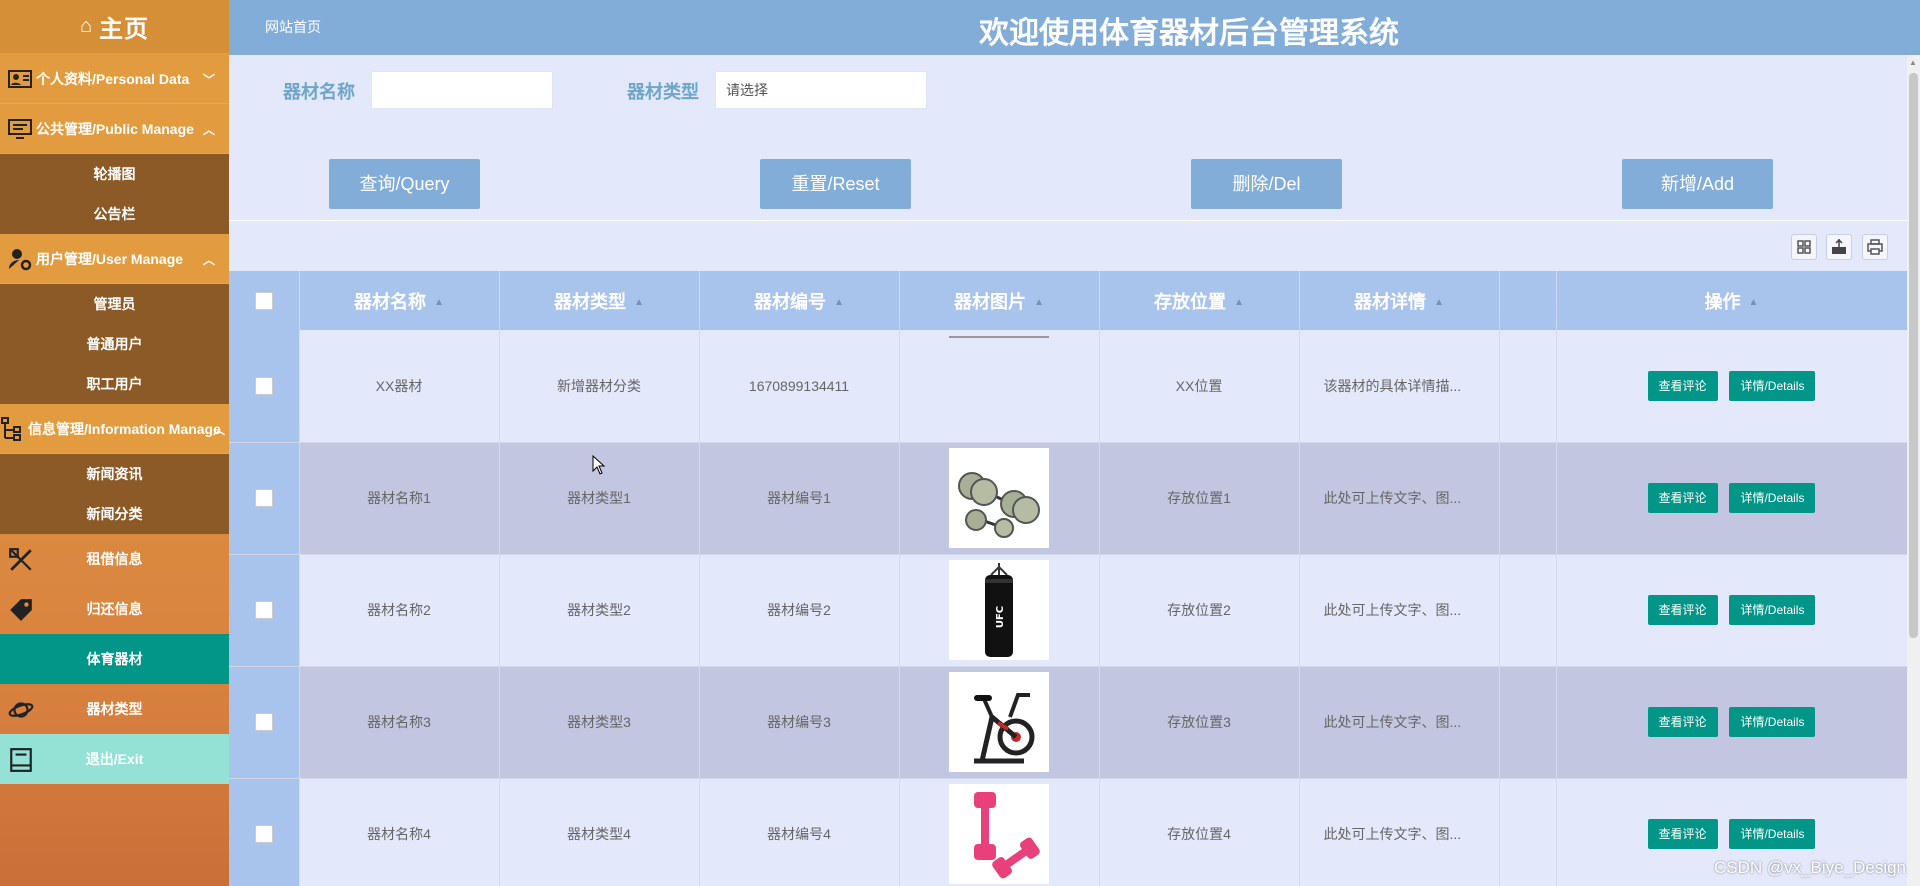  What do you see at coordinates (999, 722) in the screenshot?
I see `exercise-bike-image` at bounding box center [999, 722].